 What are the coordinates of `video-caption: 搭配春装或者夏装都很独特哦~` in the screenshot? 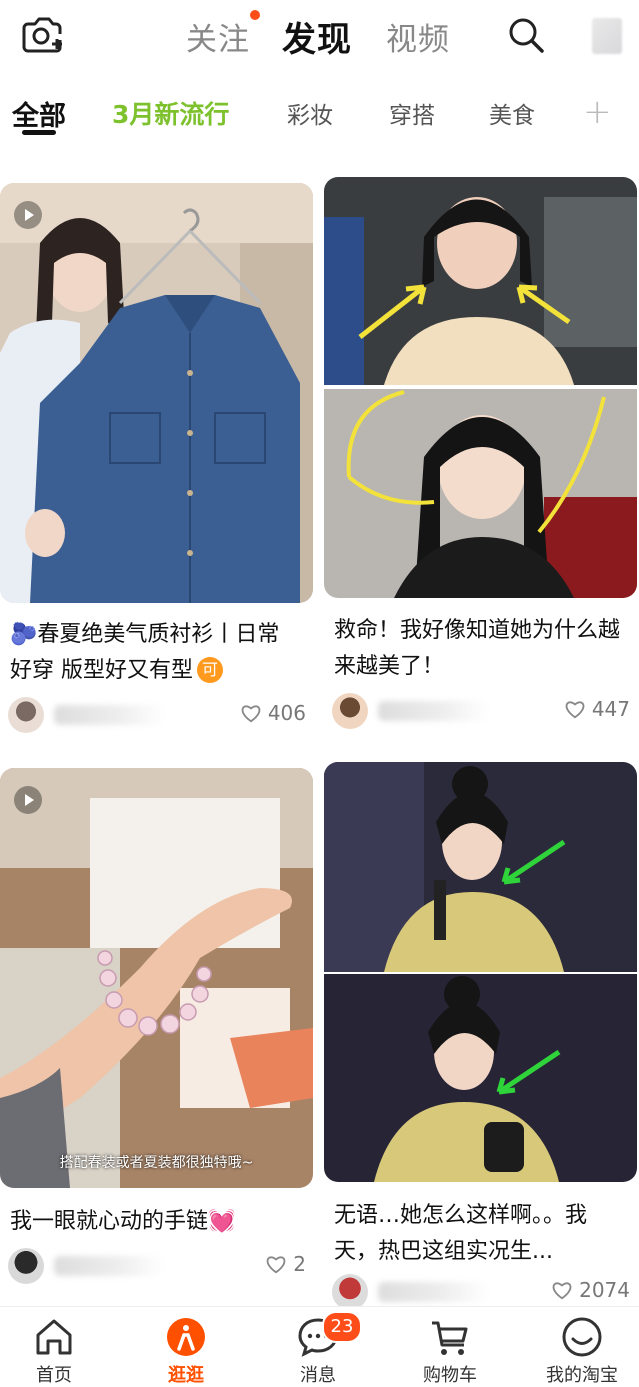 It's located at (156, 1163).